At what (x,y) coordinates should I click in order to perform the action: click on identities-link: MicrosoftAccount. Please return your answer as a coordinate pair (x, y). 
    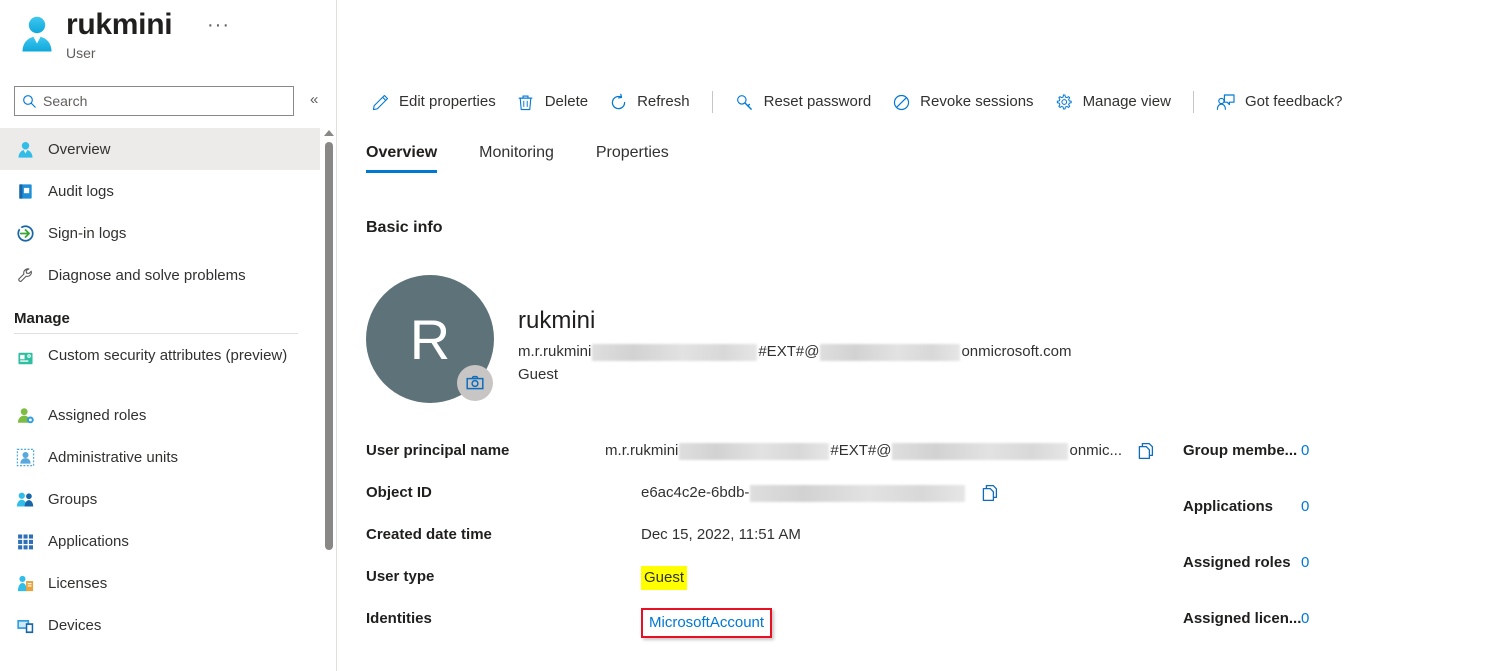
    Looking at the image, I should click on (706, 622).